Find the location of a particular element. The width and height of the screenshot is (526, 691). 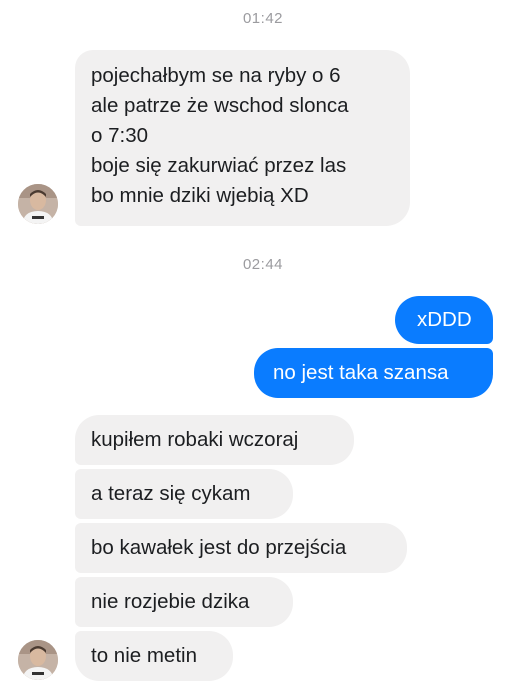

message-line-5: bo mnie dziki wjebią XD is located at coordinates (250, 196).